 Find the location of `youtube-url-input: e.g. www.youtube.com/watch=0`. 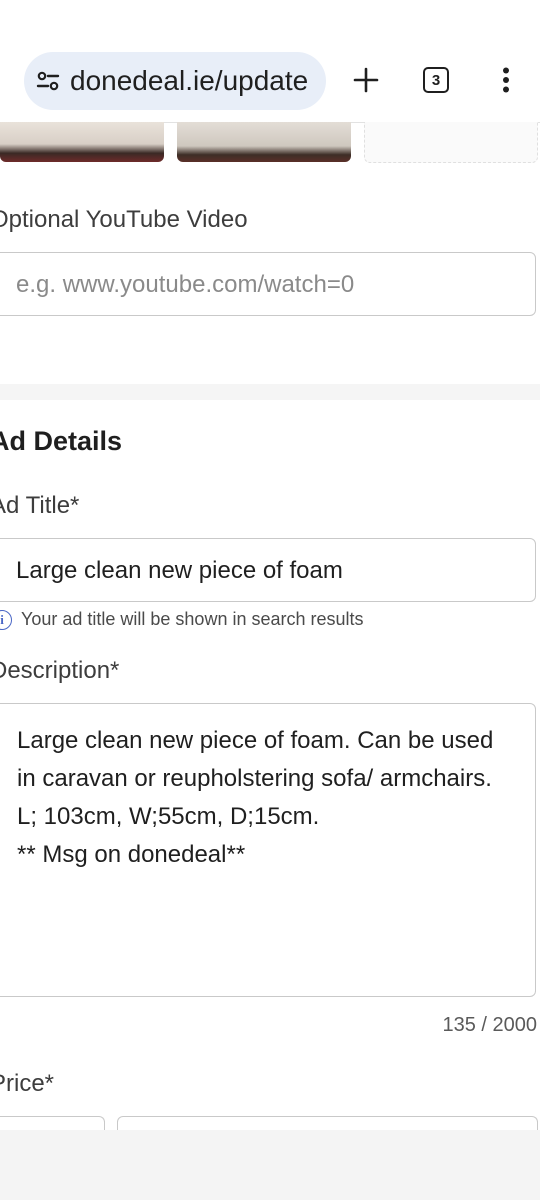

youtube-url-input: e.g. www.youtube.com/watch=0 is located at coordinates (268, 284).